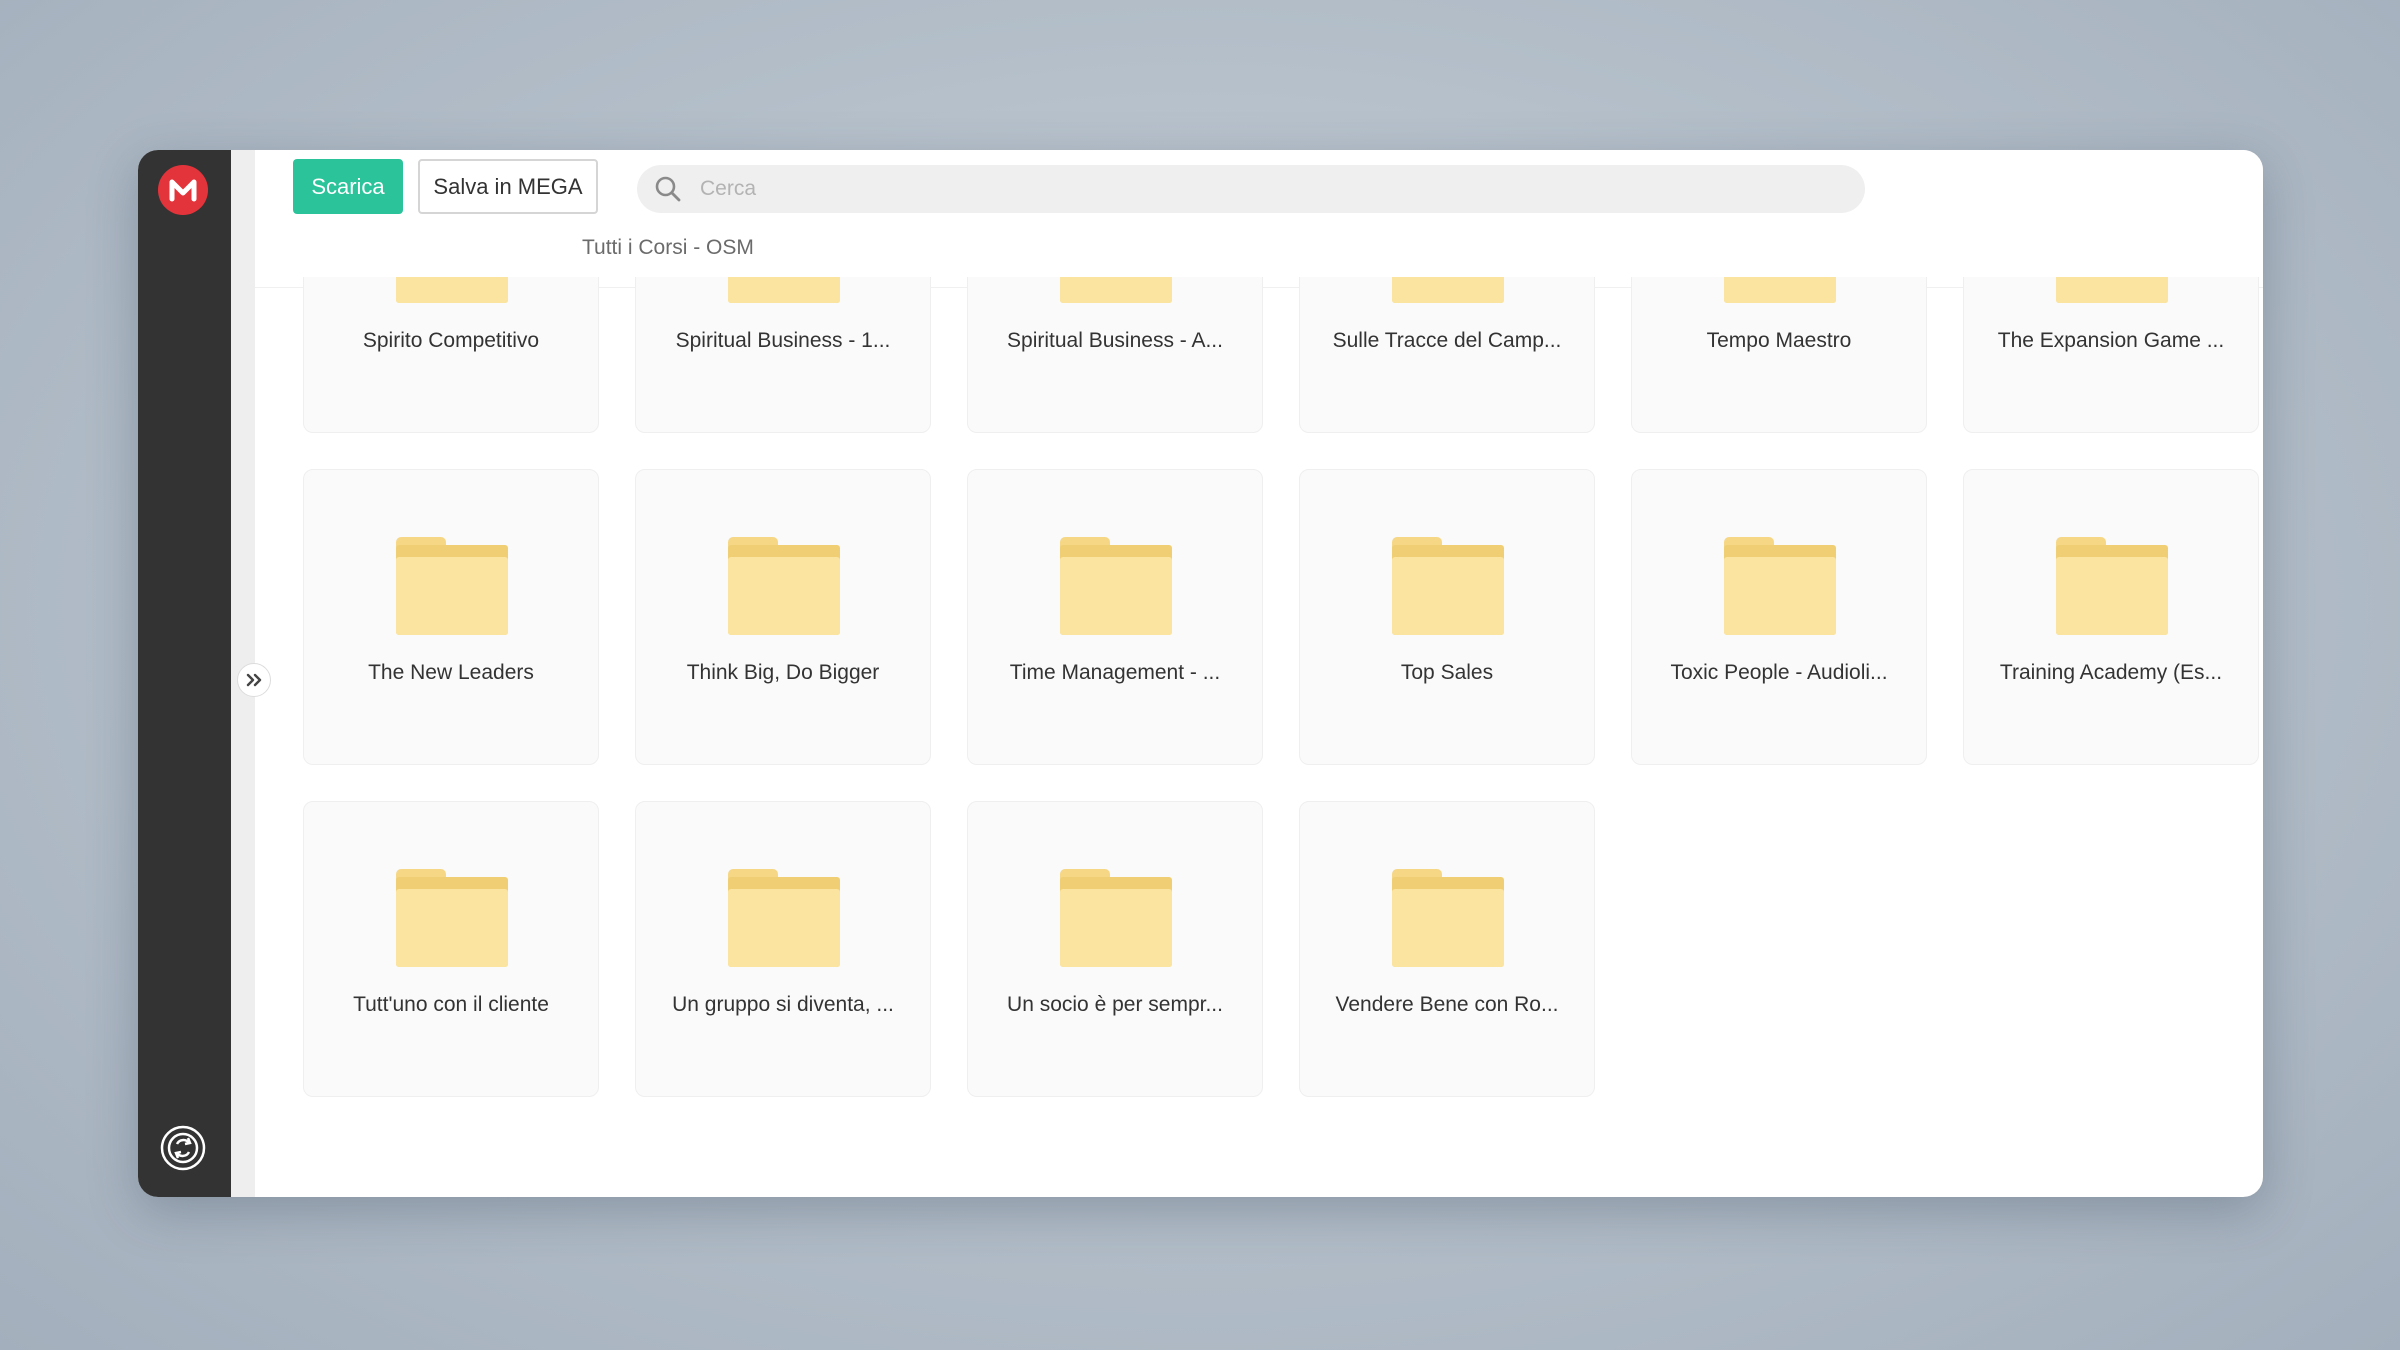 This screenshot has height=1350, width=2400. What do you see at coordinates (668, 189) in the screenshot?
I see `search-icon` at bounding box center [668, 189].